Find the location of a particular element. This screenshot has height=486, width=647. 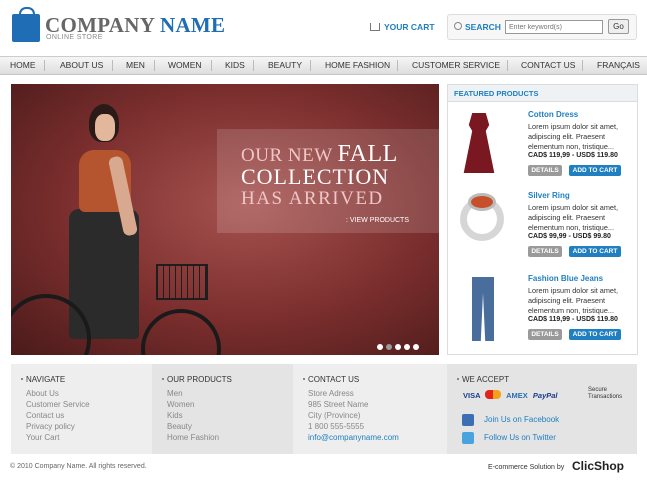

search-go-button: Go is located at coordinates (618, 26).